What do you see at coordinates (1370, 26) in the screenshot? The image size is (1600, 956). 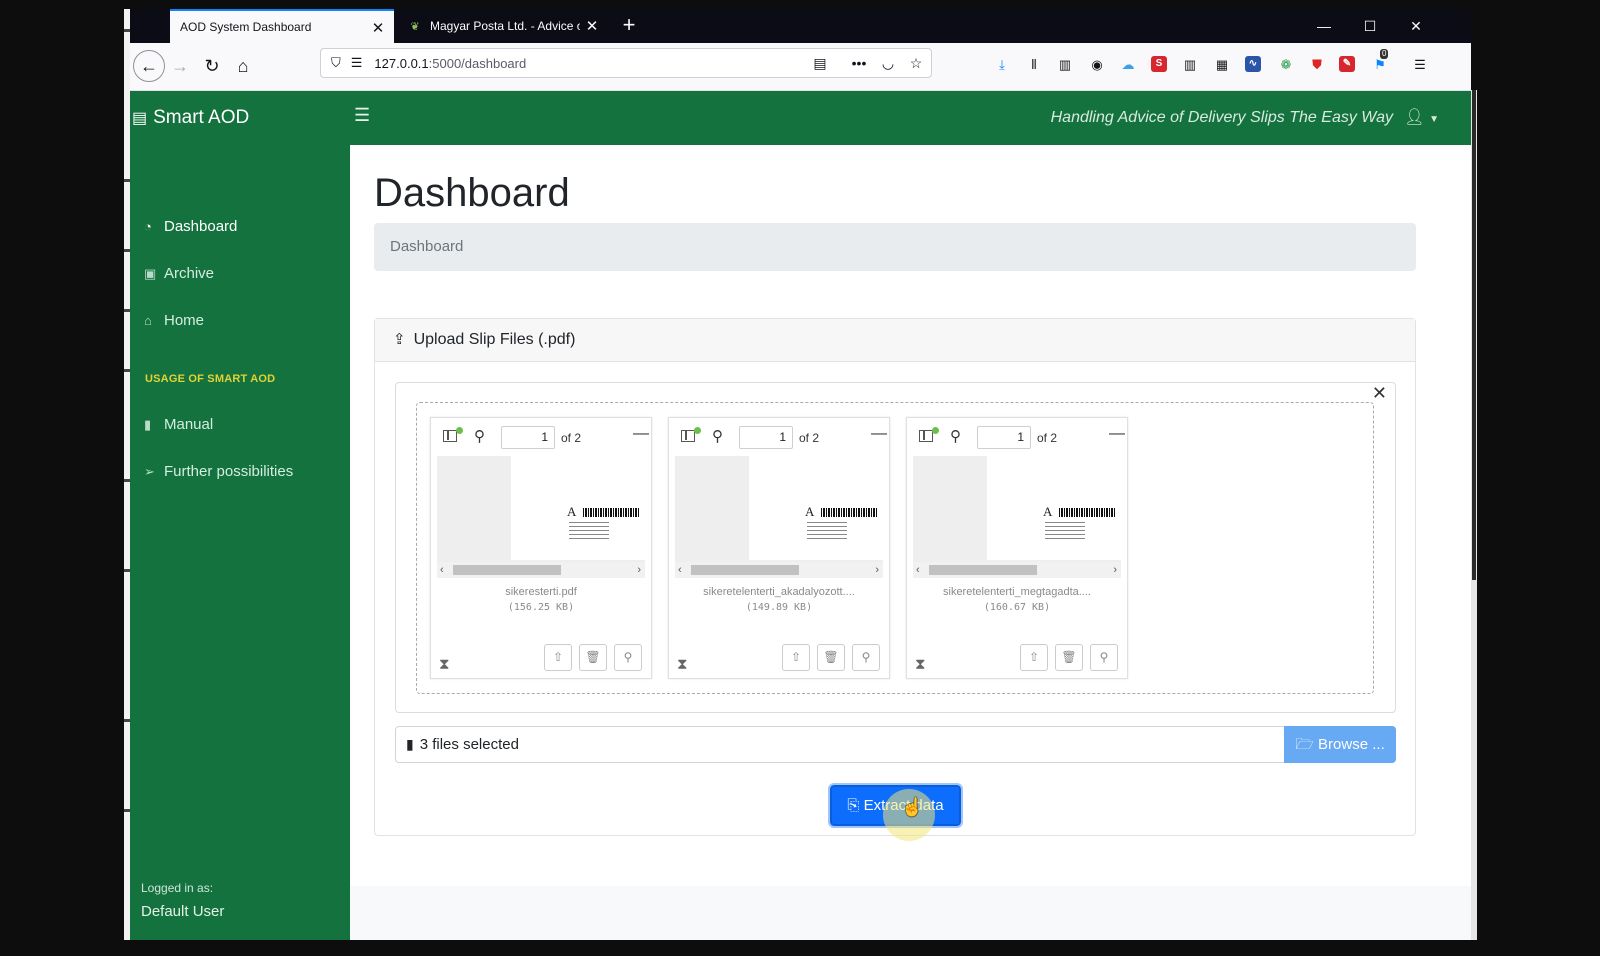 I see `maximize-button: ☐` at bounding box center [1370, 26].